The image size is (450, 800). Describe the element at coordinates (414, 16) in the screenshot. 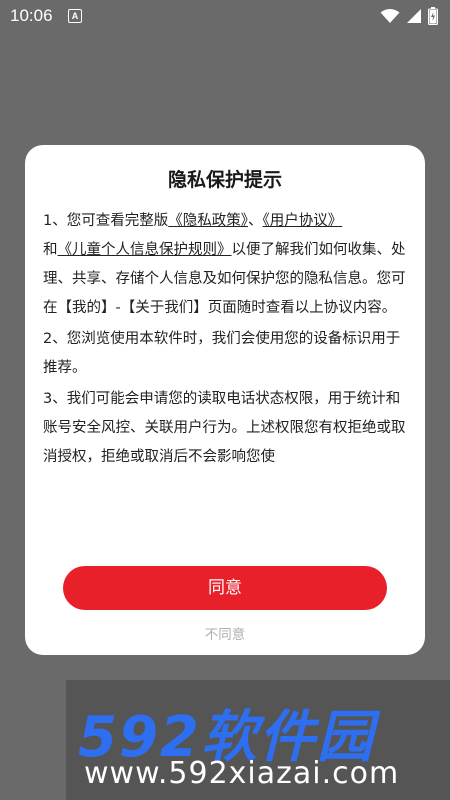

I see `signal-icon` at that location.